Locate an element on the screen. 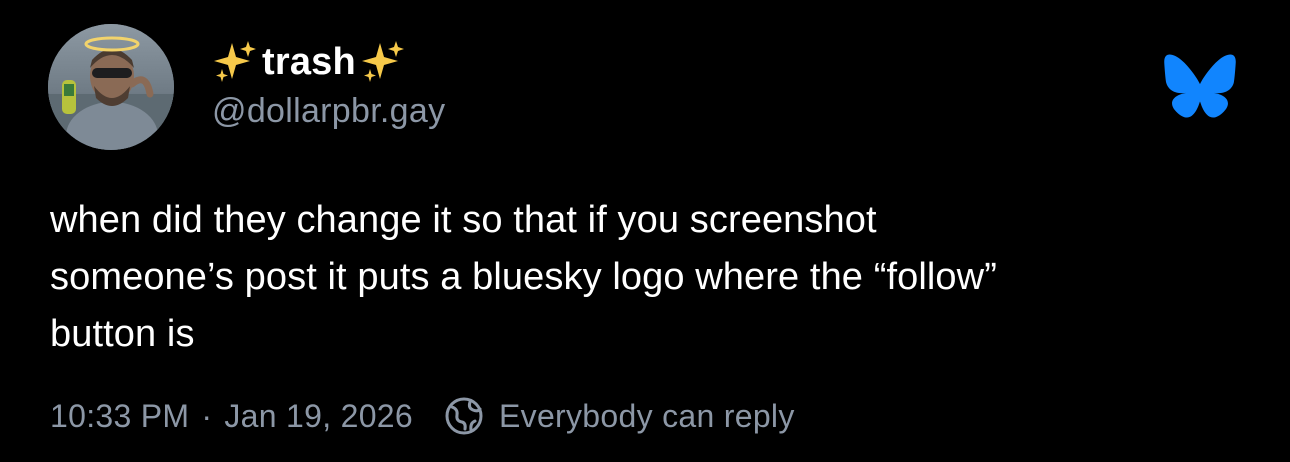  author-handle: @dollarpbr.gay is located at coordinates (329, 111).